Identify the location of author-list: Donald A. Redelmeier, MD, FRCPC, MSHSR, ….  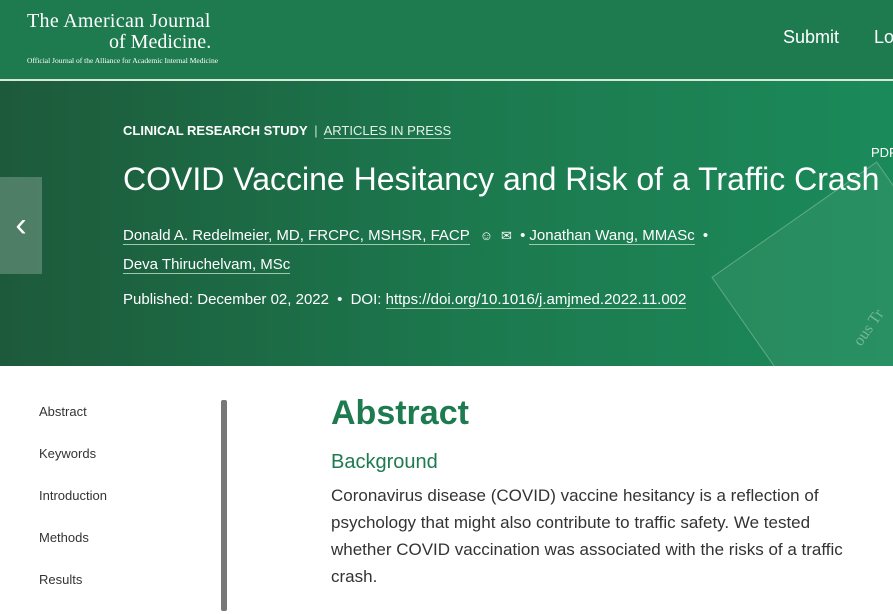
(453, 250).